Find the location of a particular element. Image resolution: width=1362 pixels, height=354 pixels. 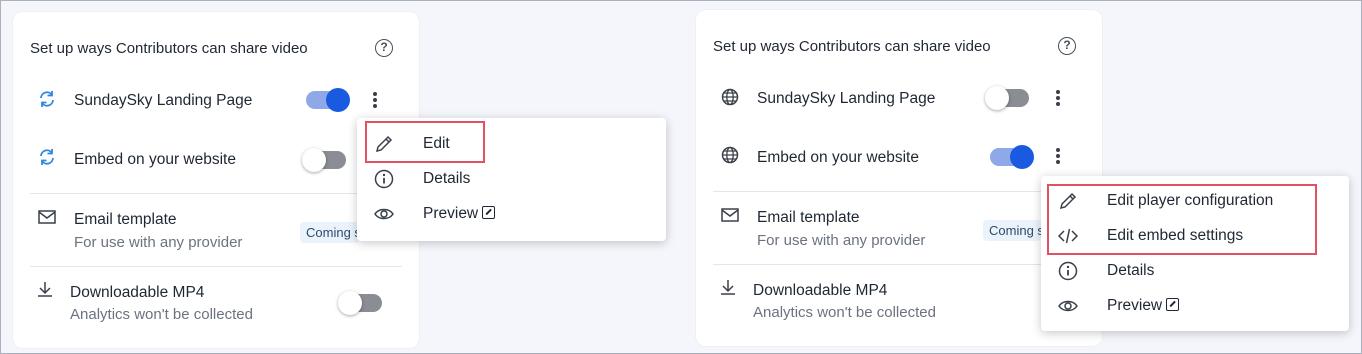

menu-item-edit-player-configuration: Edit player configuration is located at coordinates (1195, 200).